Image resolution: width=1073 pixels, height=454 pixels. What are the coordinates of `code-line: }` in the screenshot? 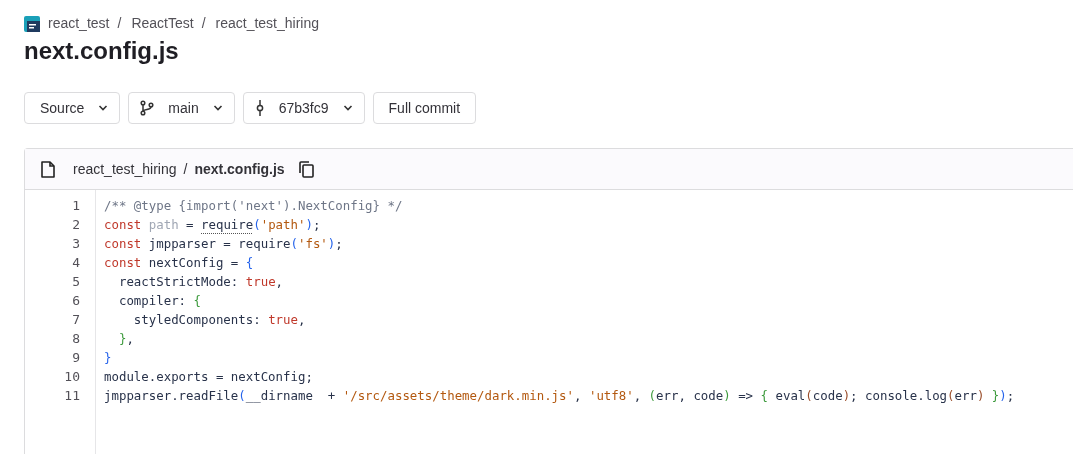 It's located at (108, 358).